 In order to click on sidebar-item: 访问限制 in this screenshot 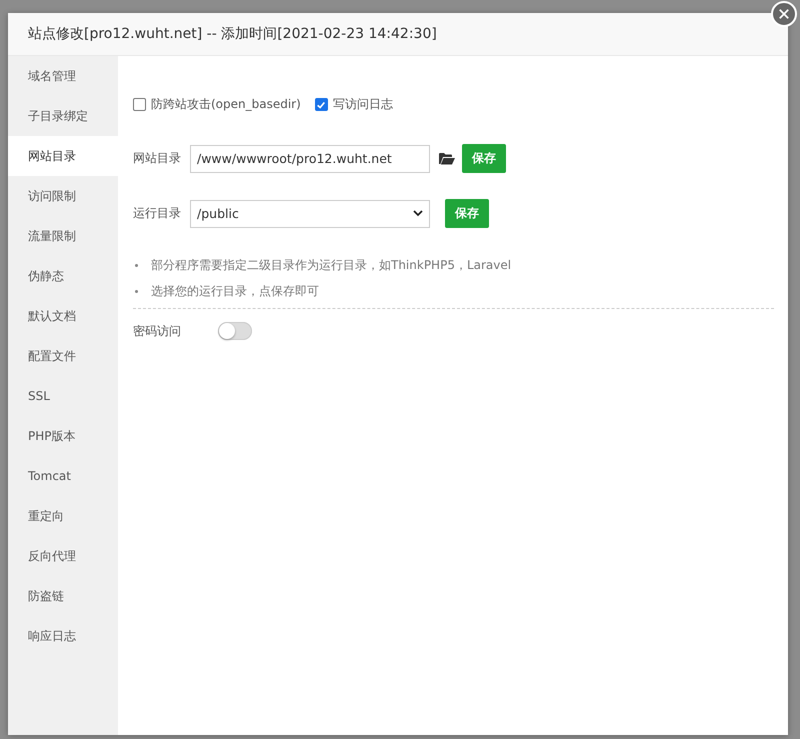, I will do `click(63, 196)`.